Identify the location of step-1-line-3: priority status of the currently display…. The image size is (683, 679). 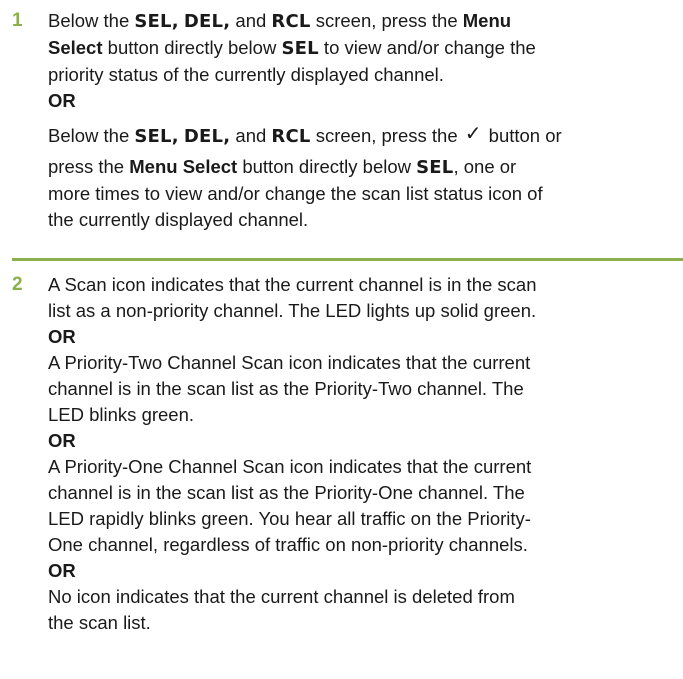
(246, 74).